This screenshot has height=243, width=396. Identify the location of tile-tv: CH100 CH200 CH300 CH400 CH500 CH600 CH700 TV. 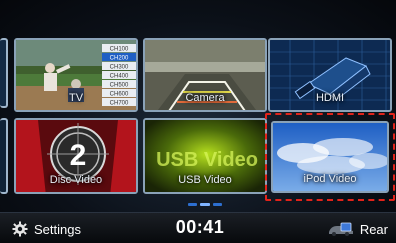
(76, 75).